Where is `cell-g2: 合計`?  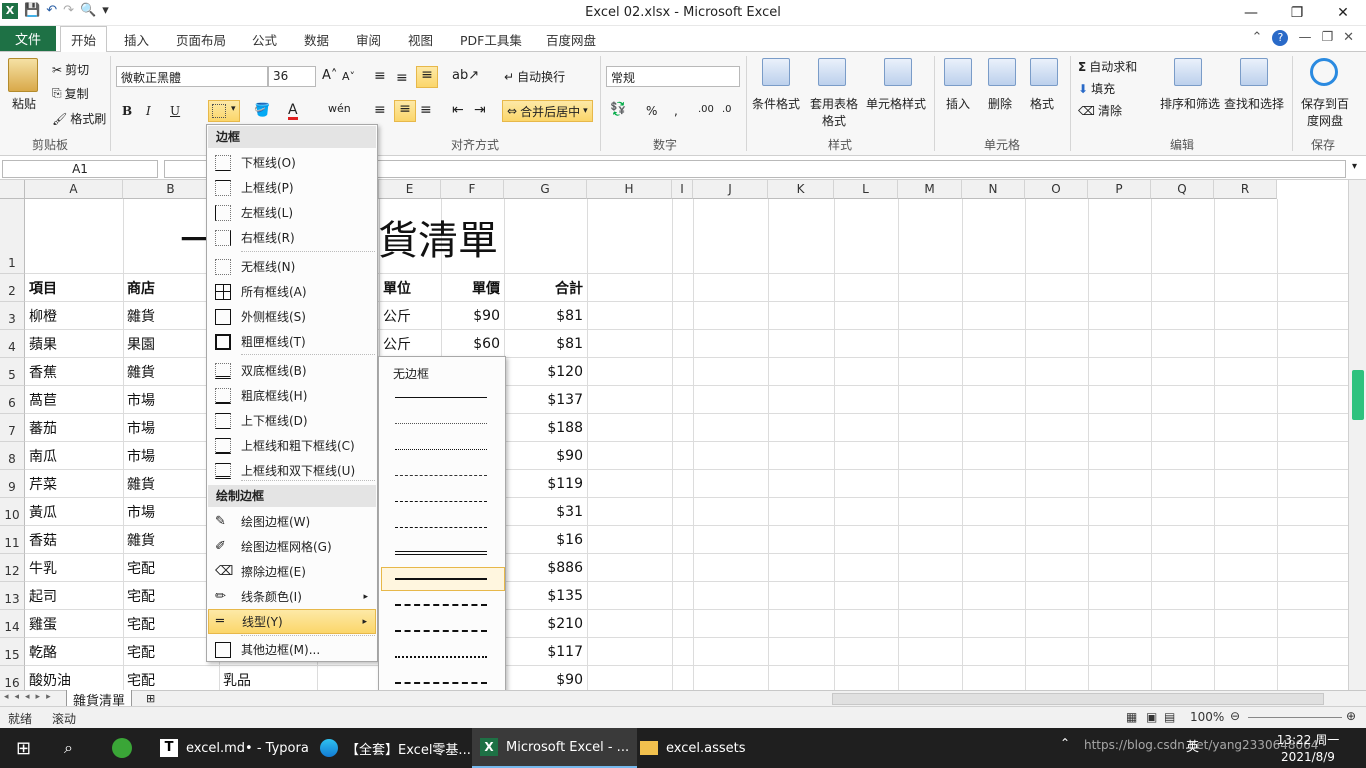 cell-g2: 合計 is located at coordinates (545, 288).